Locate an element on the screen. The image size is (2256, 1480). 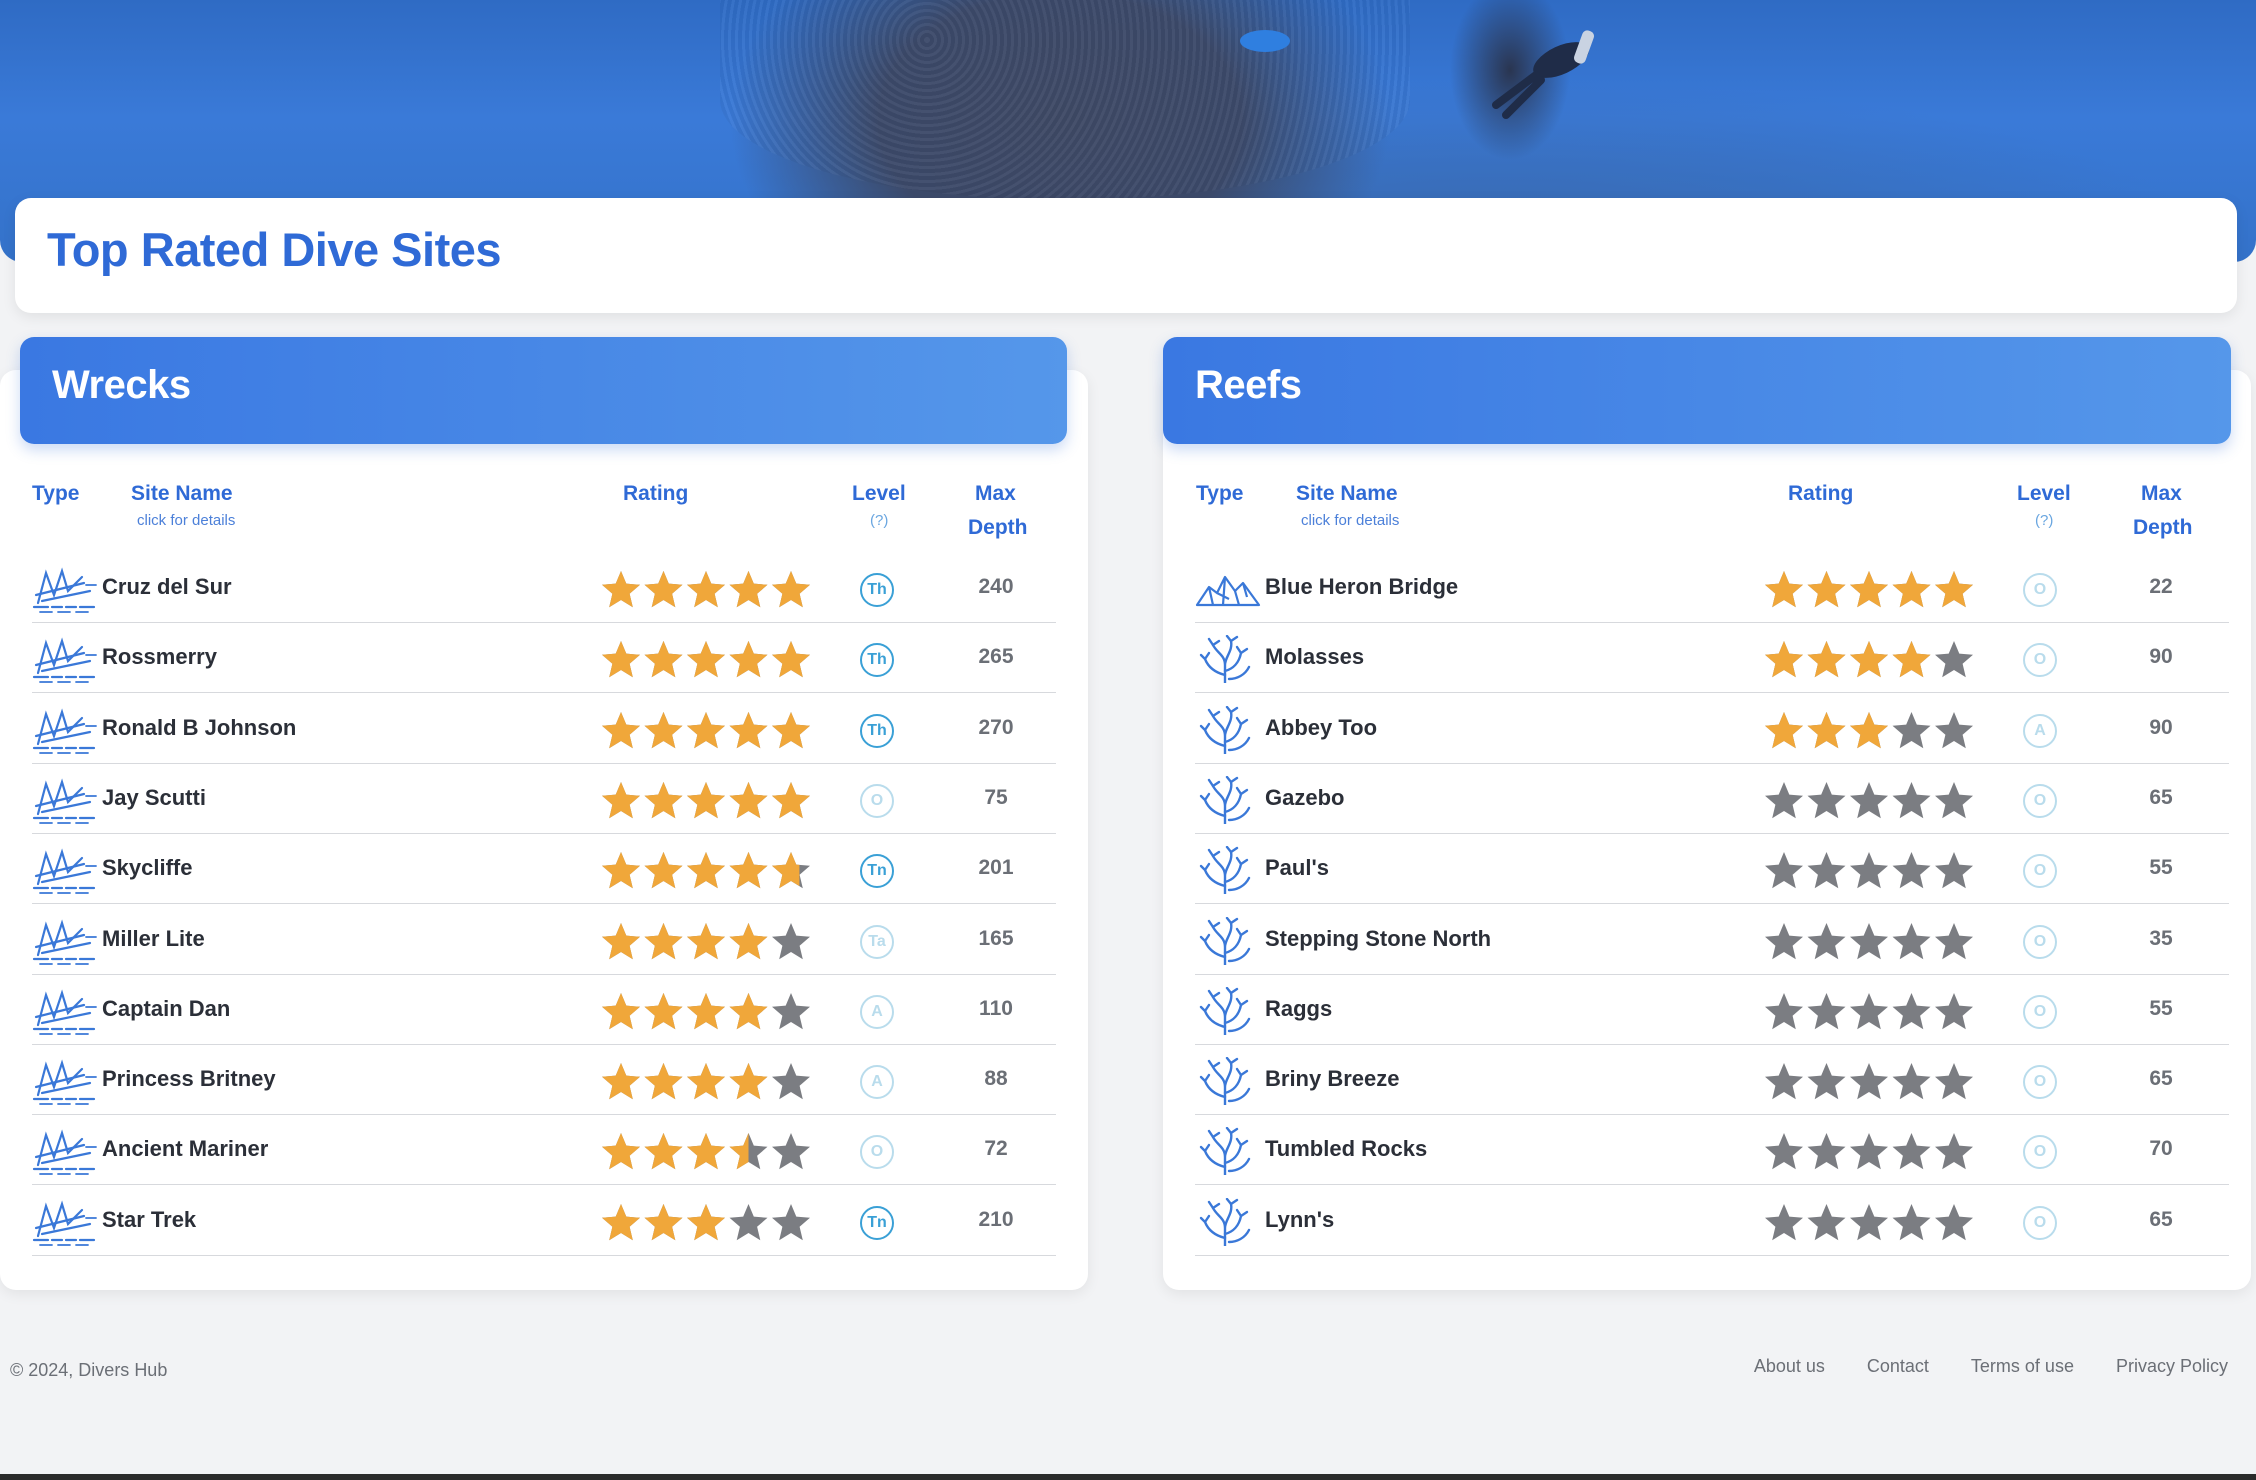
max-depth-value: 265 is located at coordinates (996, 657).